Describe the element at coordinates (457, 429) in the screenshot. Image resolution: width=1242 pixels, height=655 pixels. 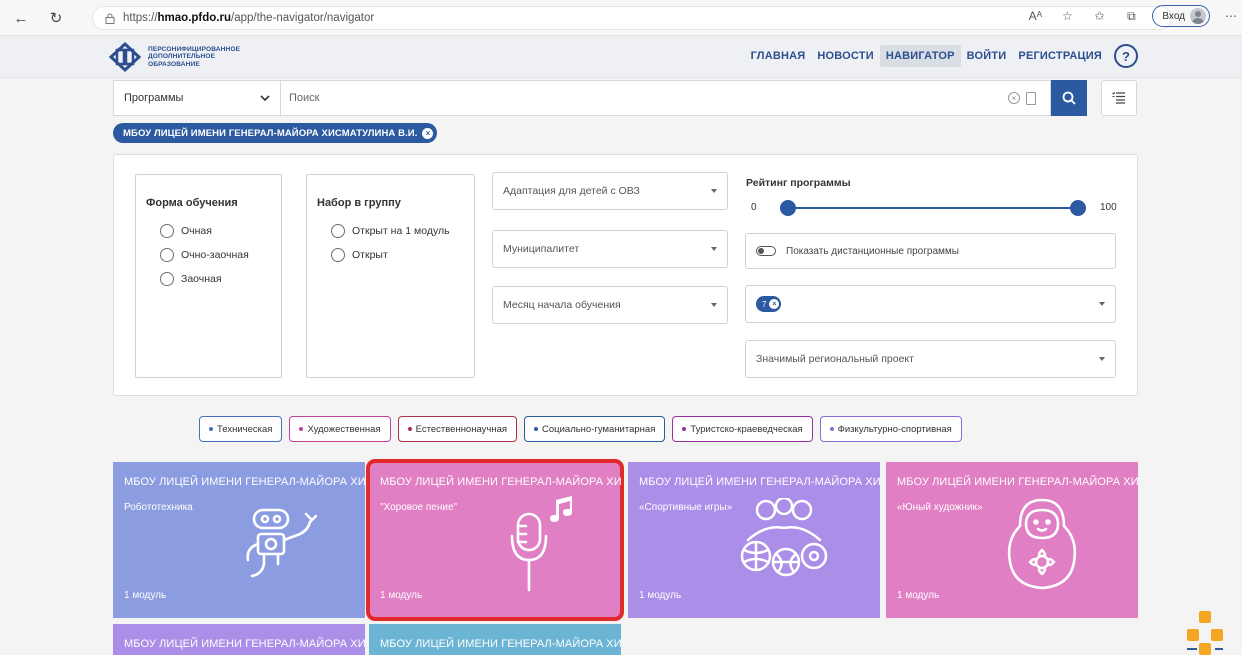
I see `direction-science: Естественнонаучная` at that location.